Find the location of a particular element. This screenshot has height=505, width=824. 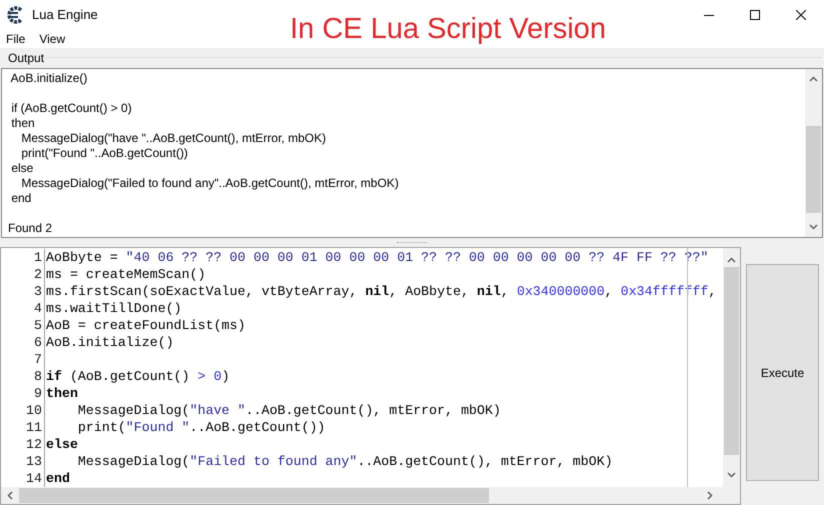

line-number: 12 is located at coordinates (34, 444).